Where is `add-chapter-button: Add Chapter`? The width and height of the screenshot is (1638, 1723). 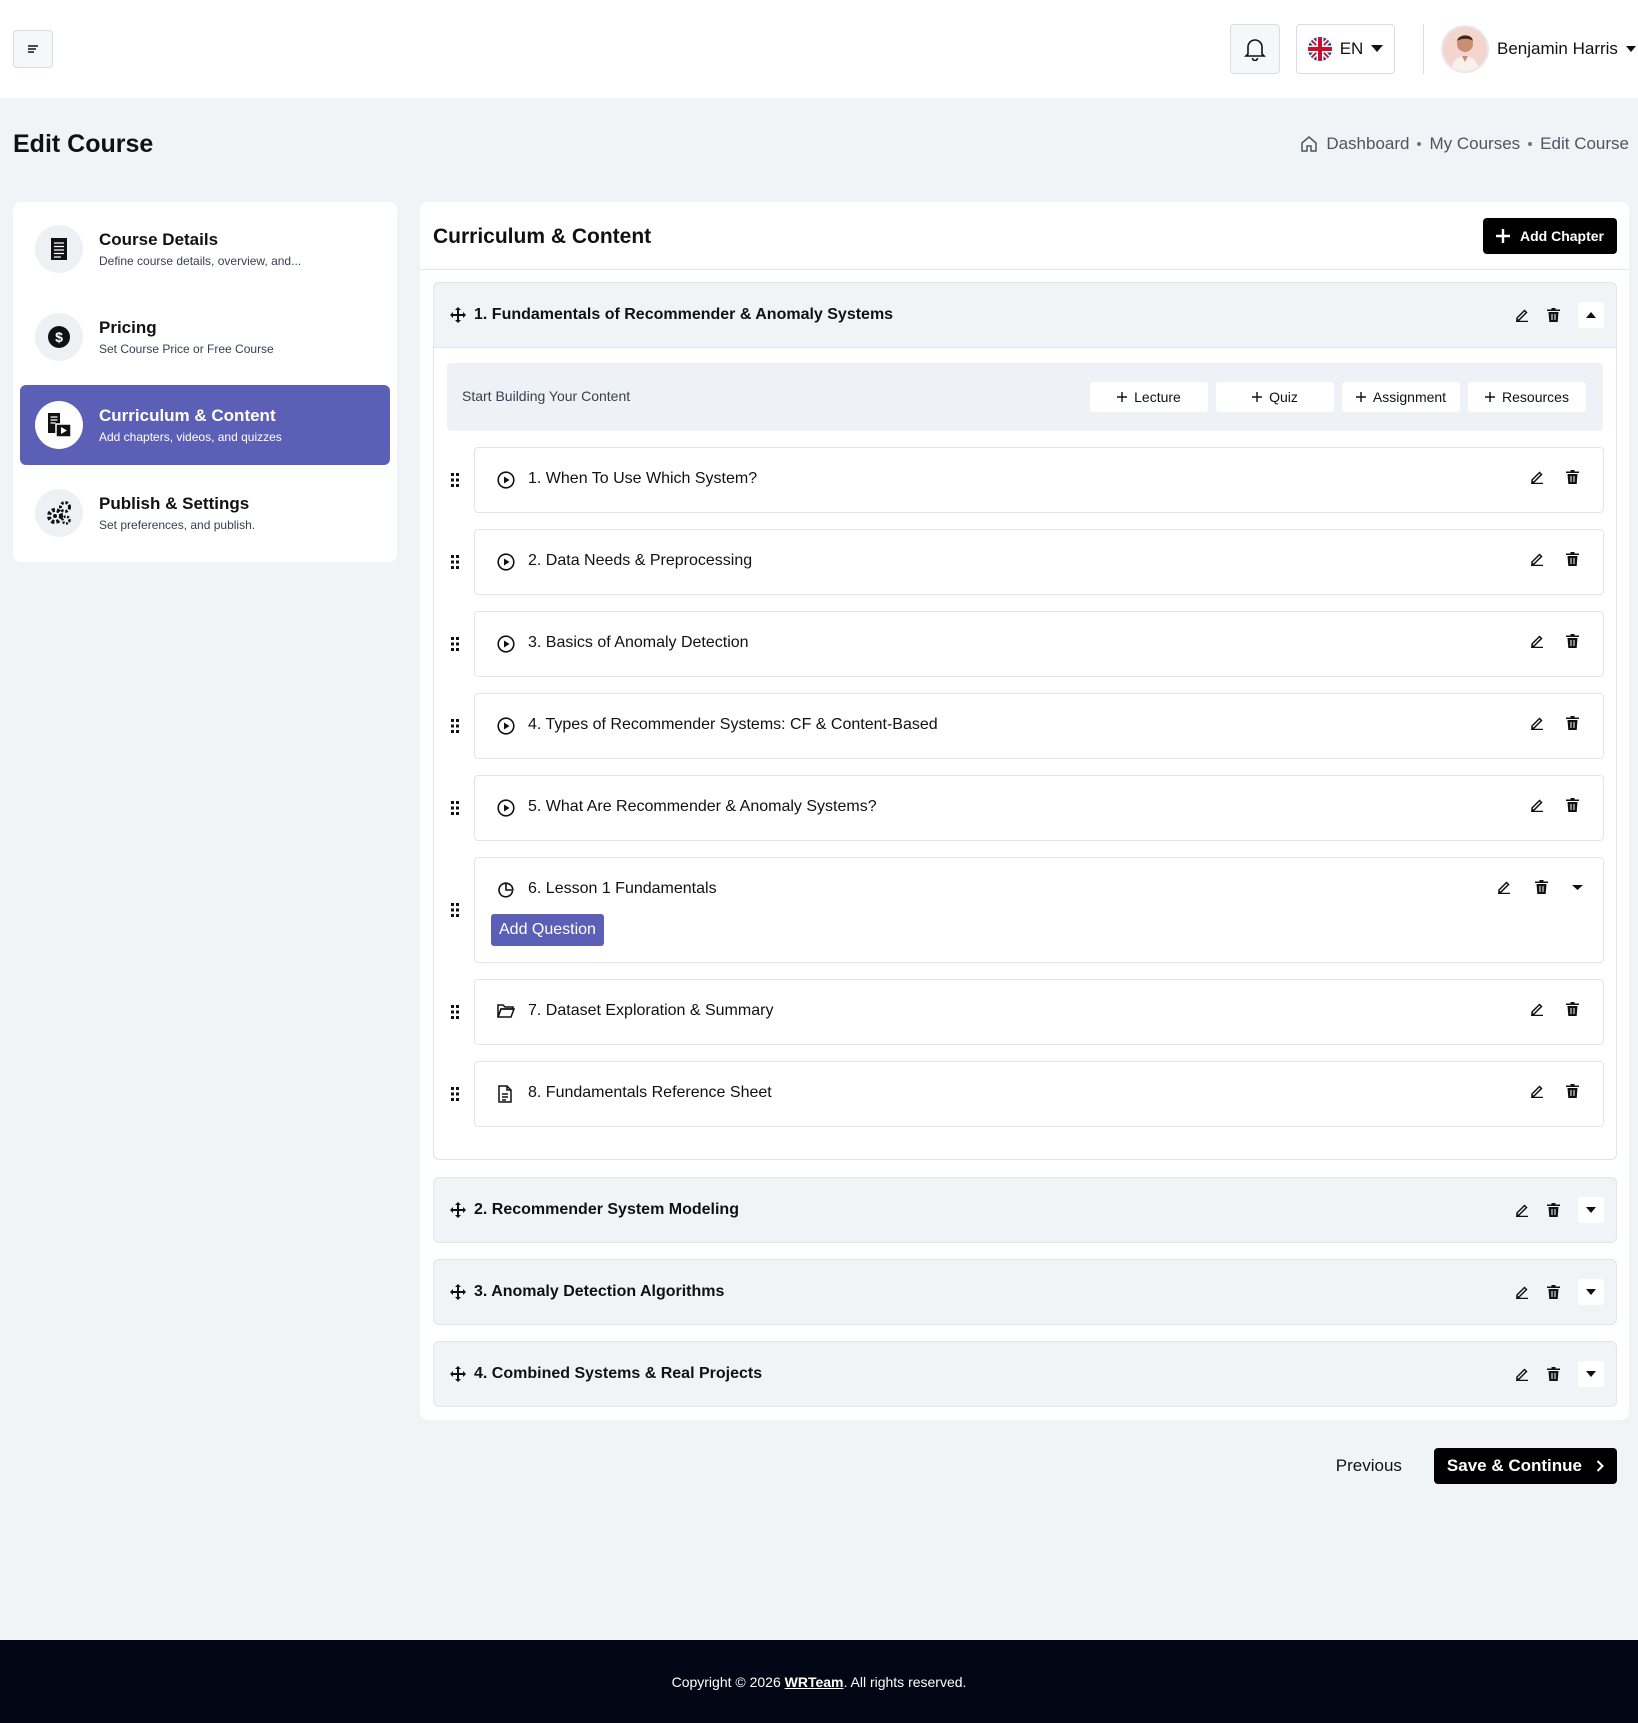 add-chapter-button: Add Chapter is located at coordinates (1550, 236).